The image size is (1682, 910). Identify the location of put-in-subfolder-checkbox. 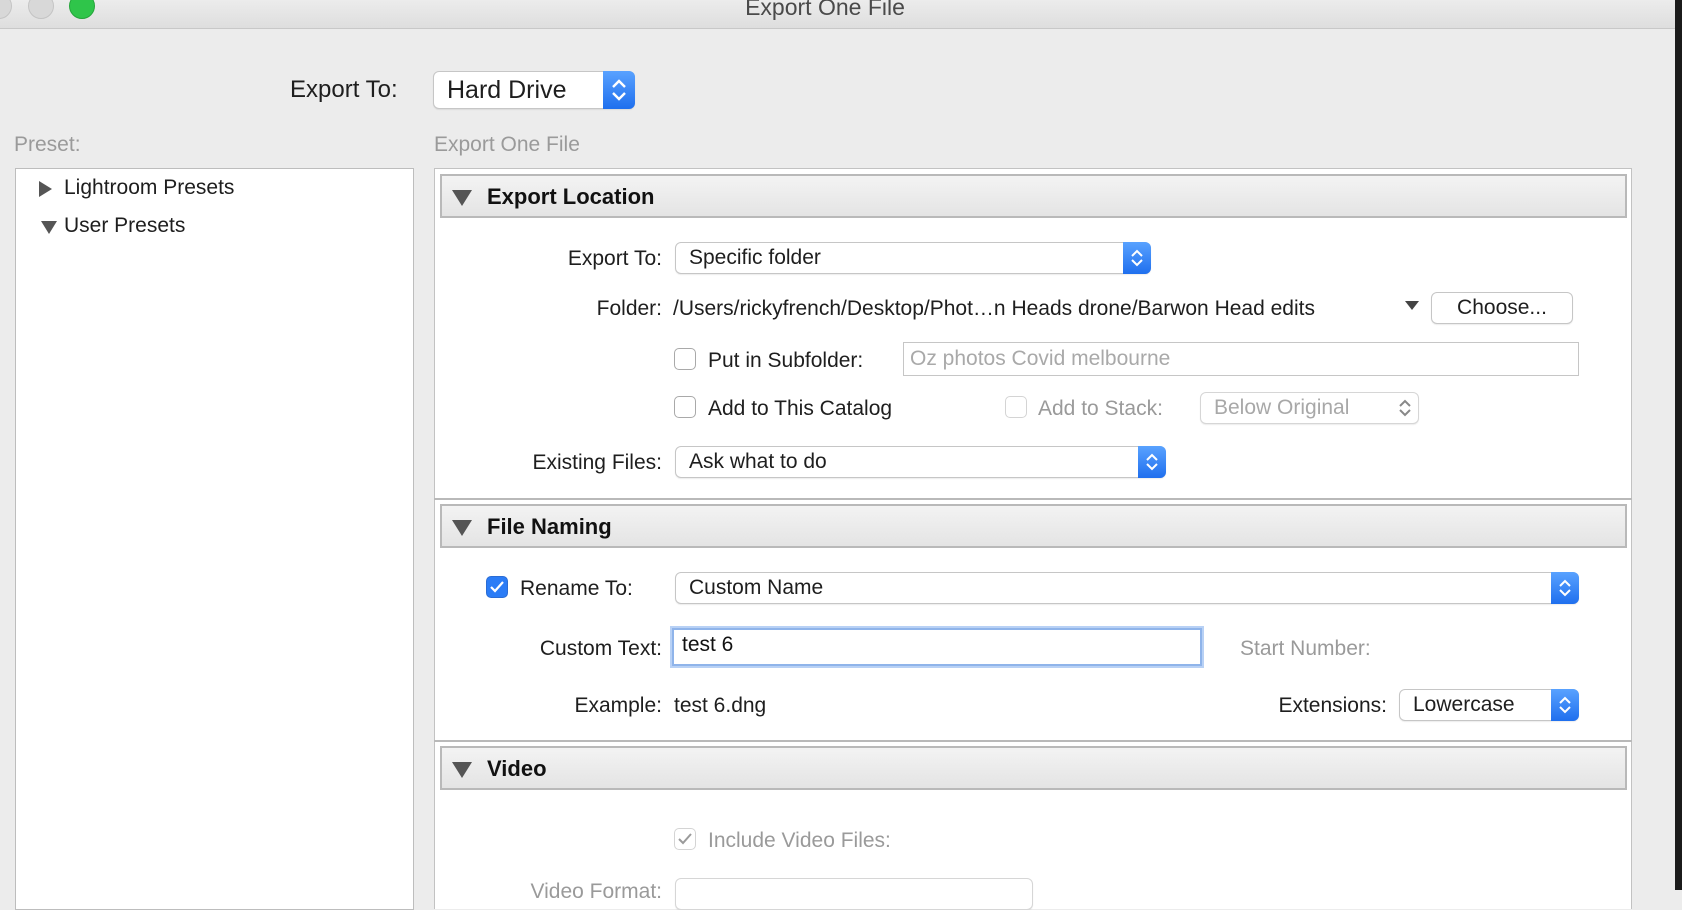
(685, 359).